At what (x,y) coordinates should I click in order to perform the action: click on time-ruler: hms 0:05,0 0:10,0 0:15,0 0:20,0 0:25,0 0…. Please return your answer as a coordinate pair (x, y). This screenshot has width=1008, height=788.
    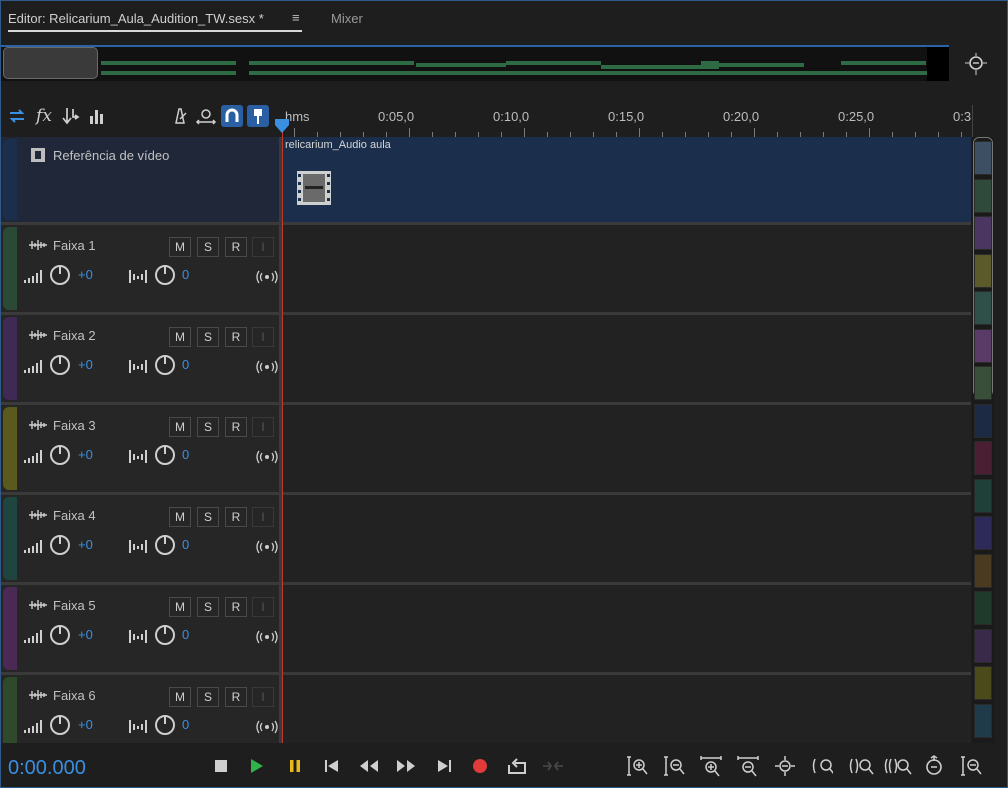
    Looking at the image, I should click on (627, 121).